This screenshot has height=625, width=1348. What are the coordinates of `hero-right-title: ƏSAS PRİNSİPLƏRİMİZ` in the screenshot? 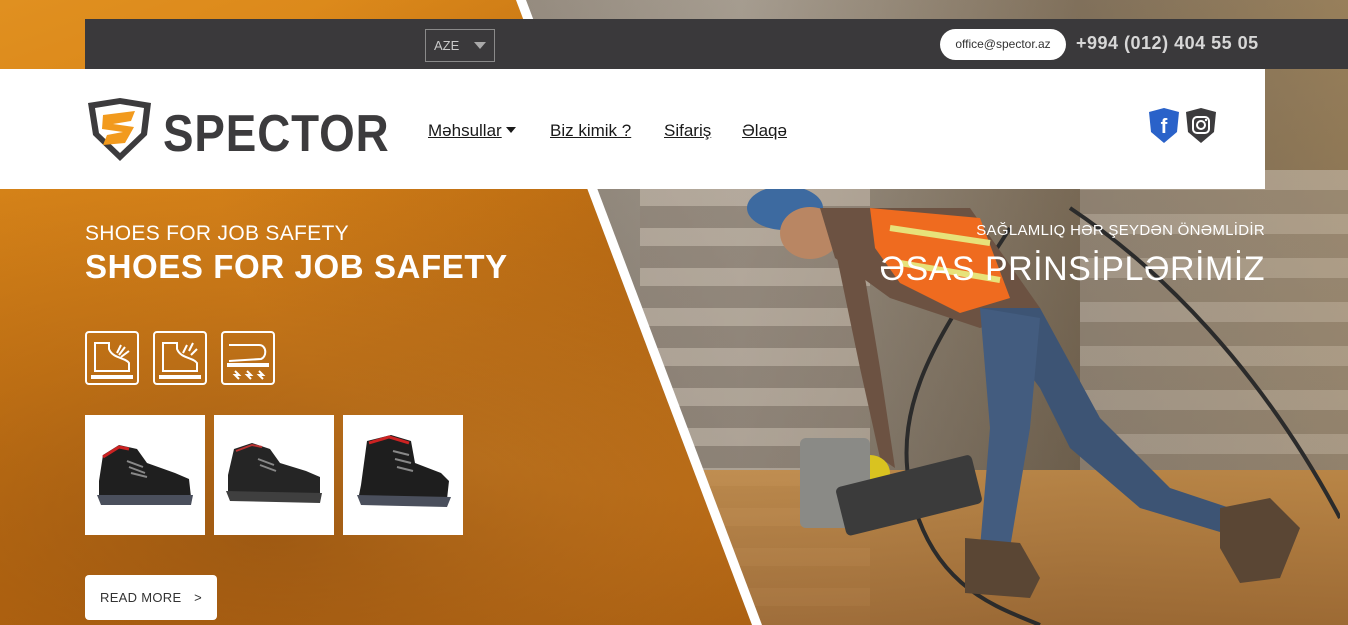 It's located at (1072, 269).